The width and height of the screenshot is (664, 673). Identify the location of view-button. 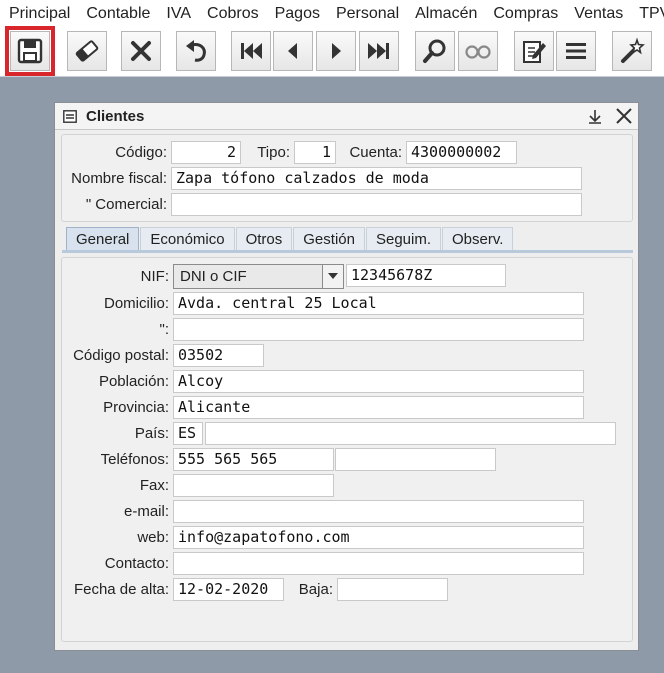
(478, 51).